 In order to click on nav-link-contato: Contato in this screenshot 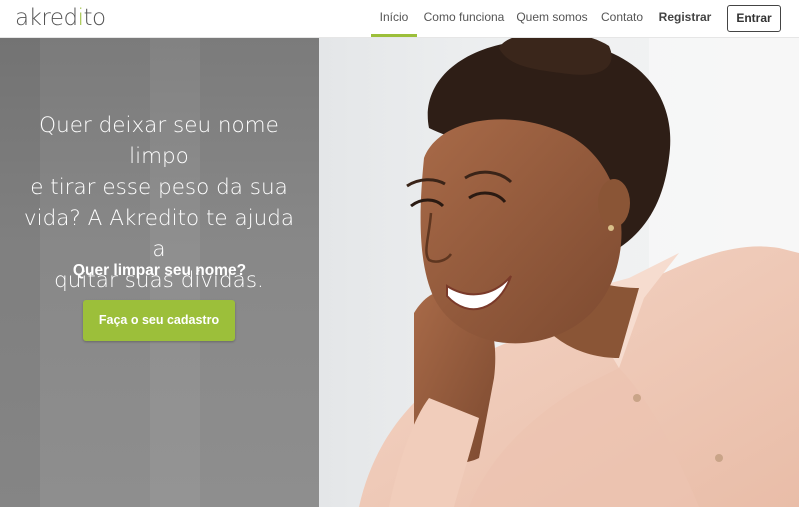, I will do `click(622, 17)`.